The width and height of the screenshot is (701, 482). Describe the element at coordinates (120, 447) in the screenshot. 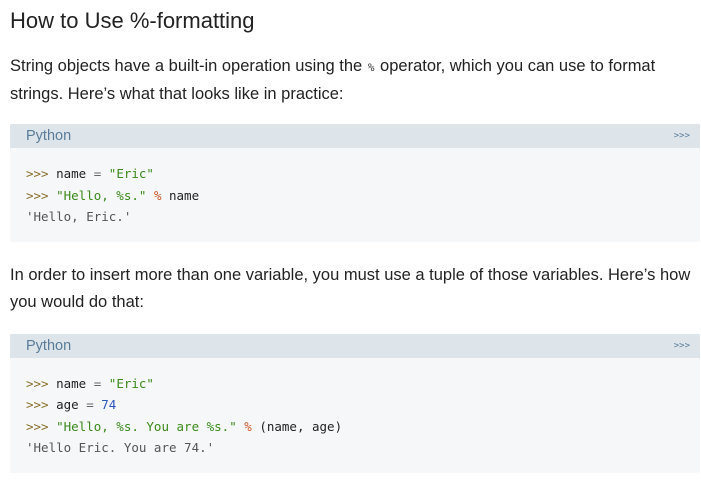

I see `code-output-line: 'Hello Eric. You are 74.'` at that location.